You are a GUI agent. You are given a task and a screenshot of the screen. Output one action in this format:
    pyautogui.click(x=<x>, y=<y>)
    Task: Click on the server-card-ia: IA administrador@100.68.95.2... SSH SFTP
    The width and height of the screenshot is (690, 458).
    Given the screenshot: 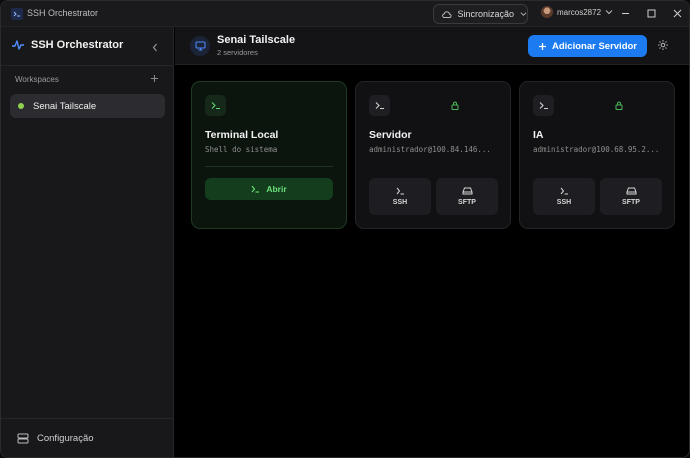 What is the action you would take?
    pyautogui.click(x=597, y=155)
    